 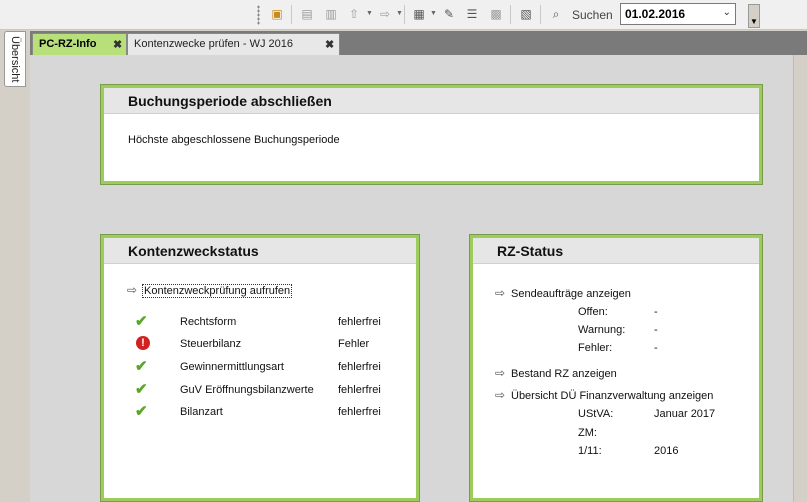 I want to click on bestand-rz-link: Bestand RZ anzeigen, so click(x=564, y=374).